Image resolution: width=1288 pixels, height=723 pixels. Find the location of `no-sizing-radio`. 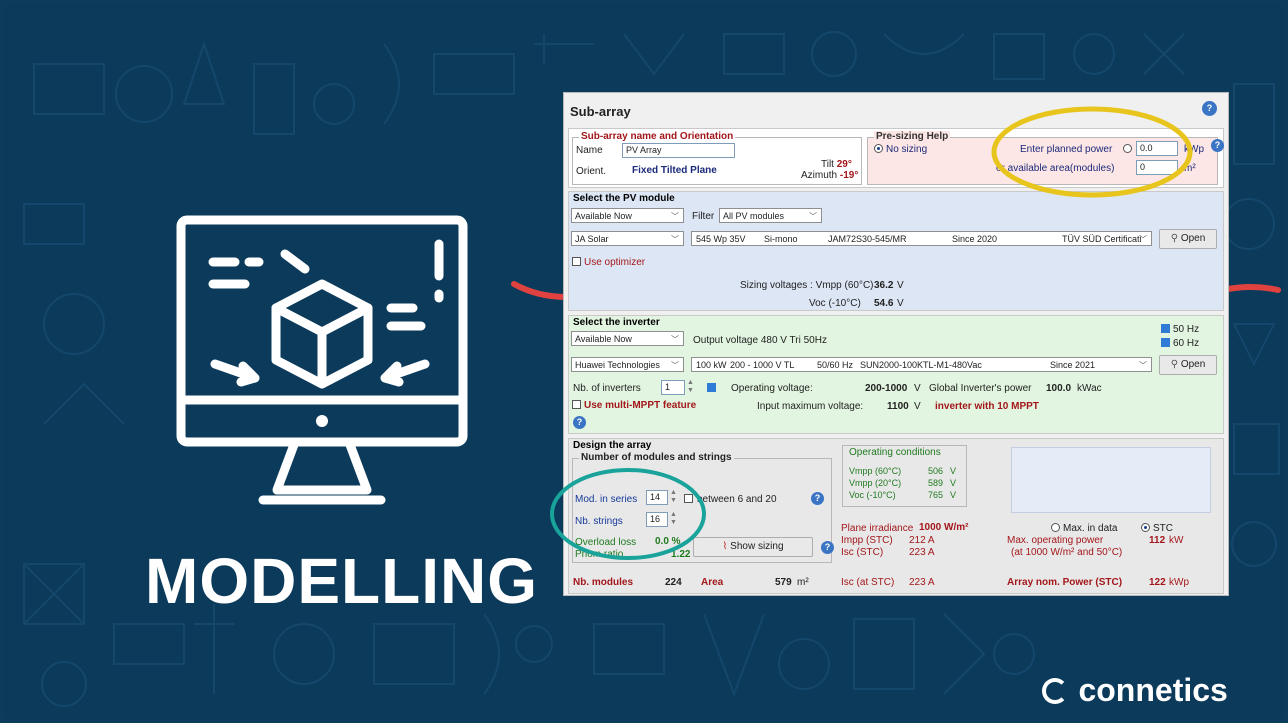

no-sizing-radio is located at coordinates (878, 148).